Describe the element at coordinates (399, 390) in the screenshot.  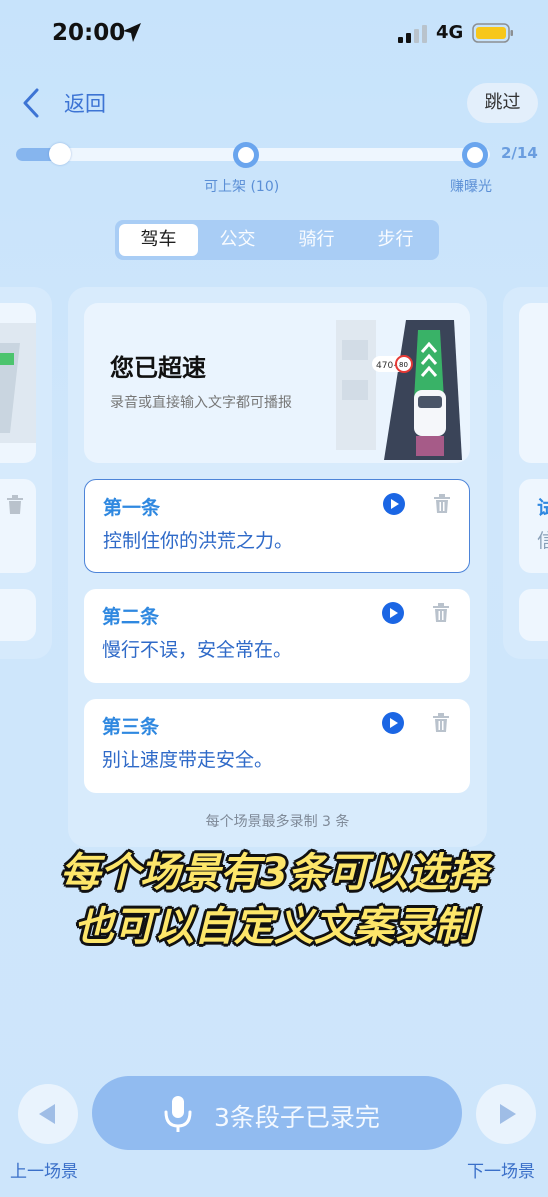
I see `speeding-car-illustration: 470+ 80` at that location.